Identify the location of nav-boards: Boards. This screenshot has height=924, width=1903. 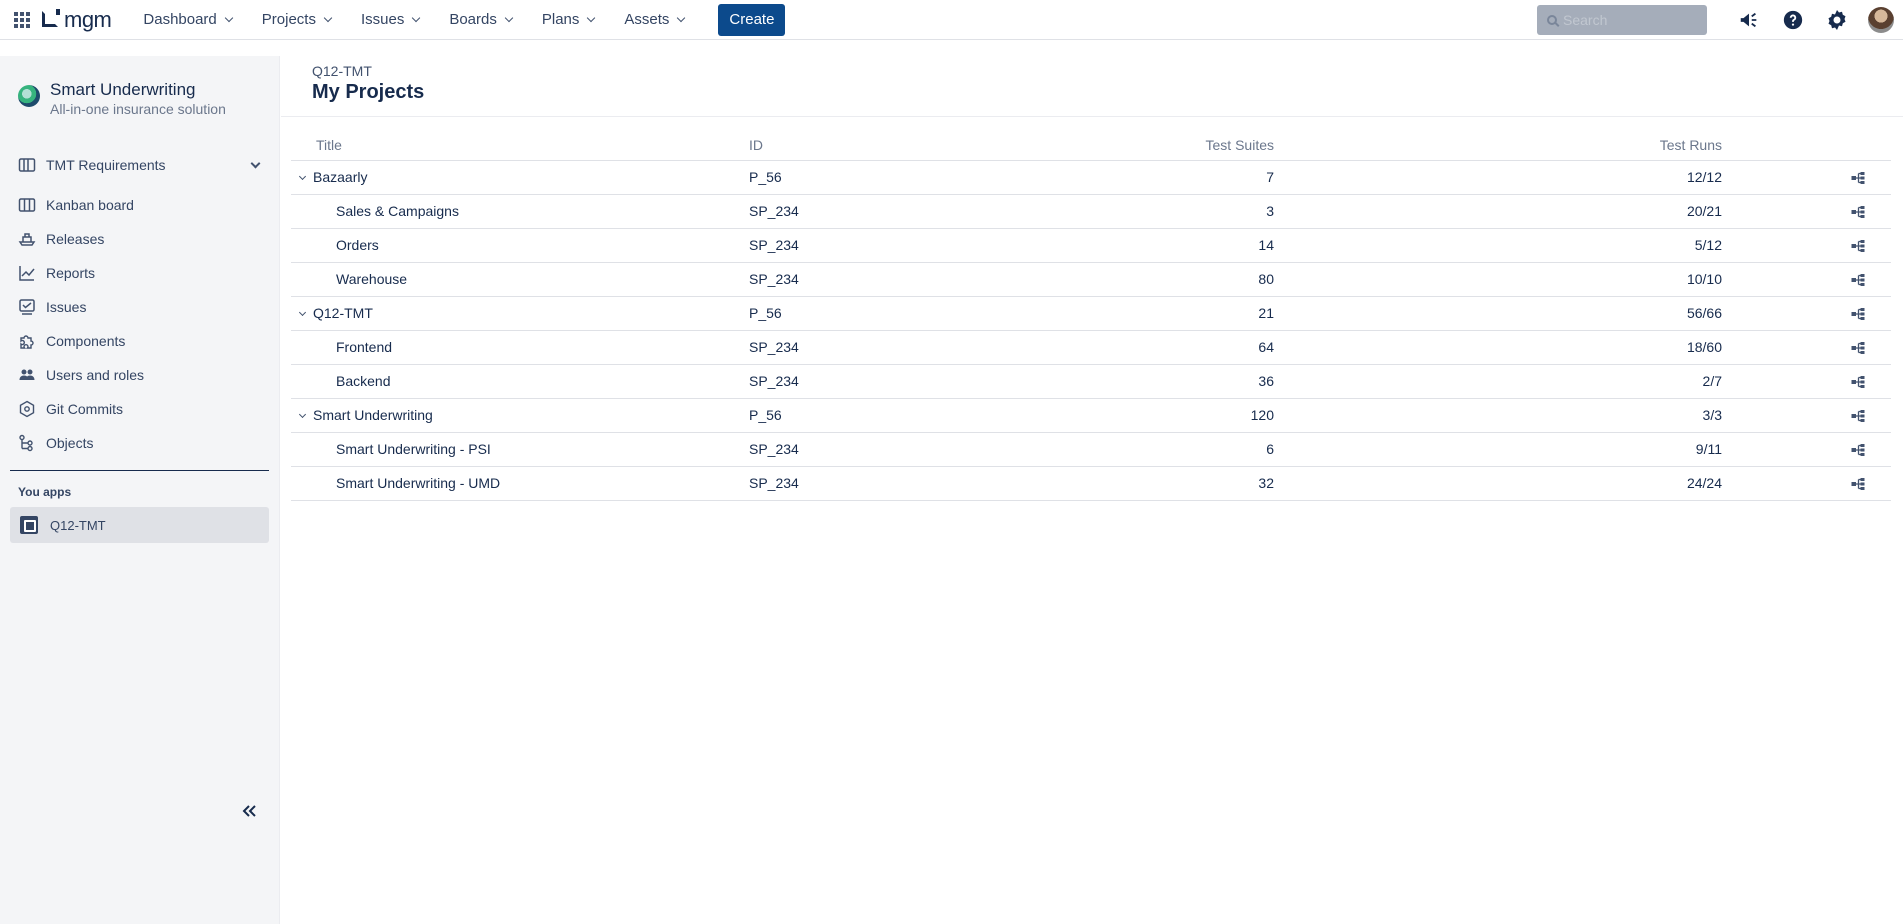
(481, 19).